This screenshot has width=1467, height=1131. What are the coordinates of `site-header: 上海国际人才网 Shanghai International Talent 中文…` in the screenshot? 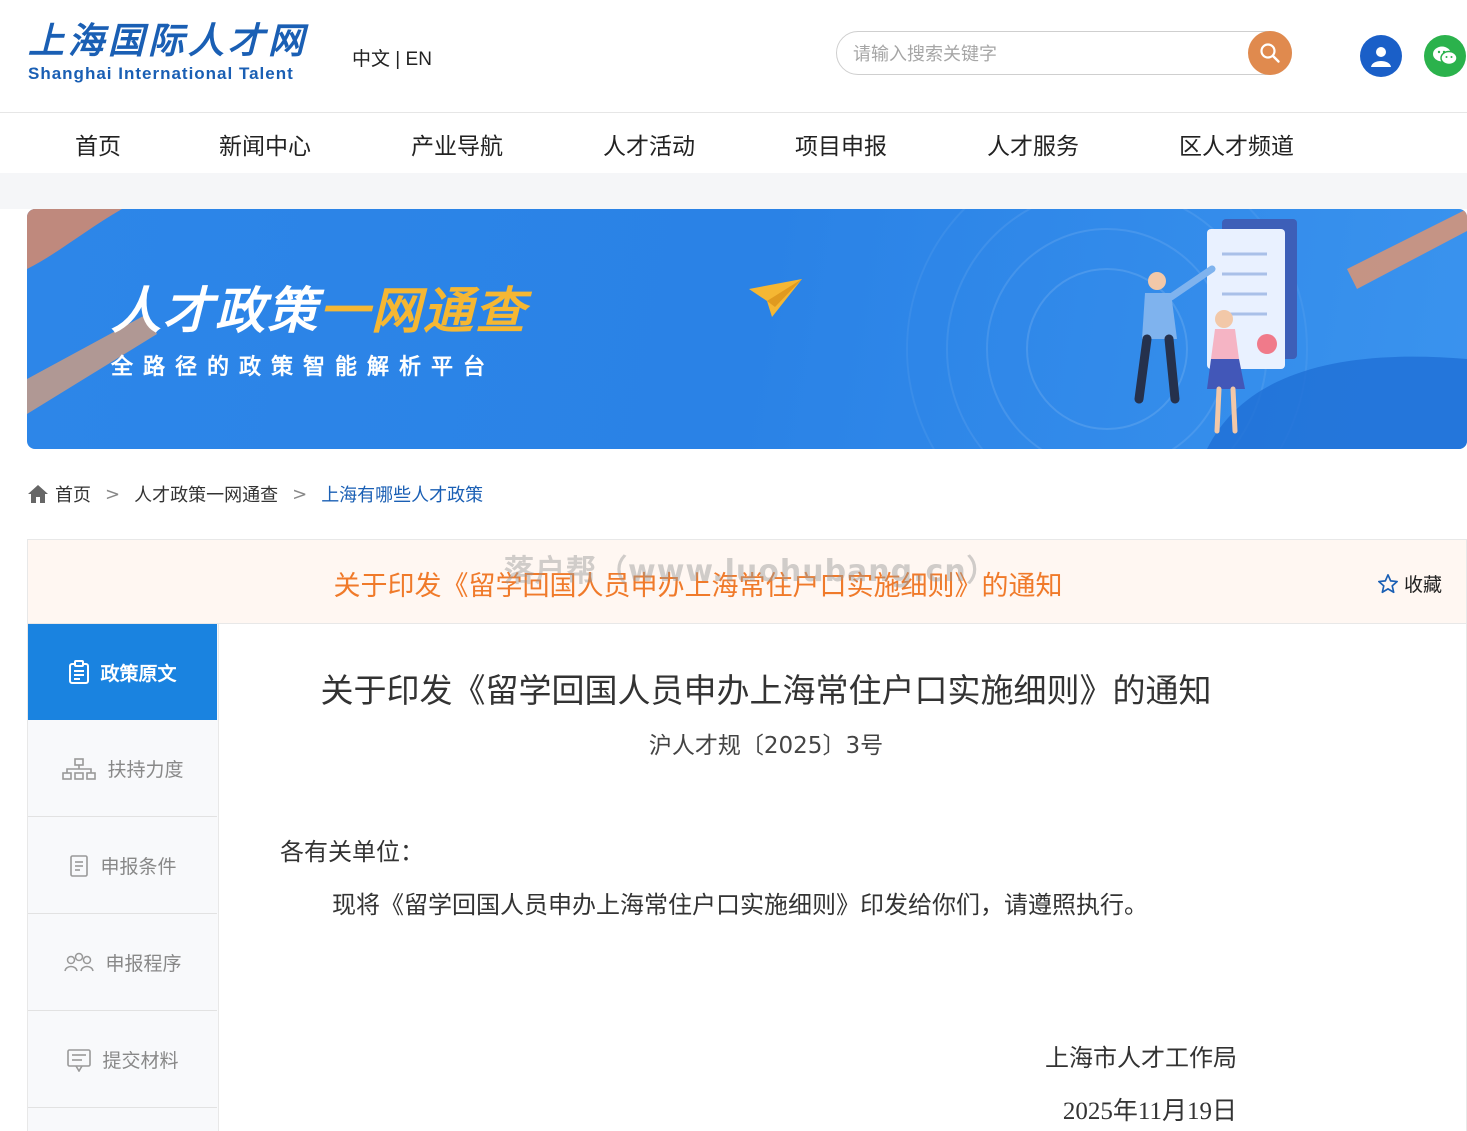 It's located at (733, 56).